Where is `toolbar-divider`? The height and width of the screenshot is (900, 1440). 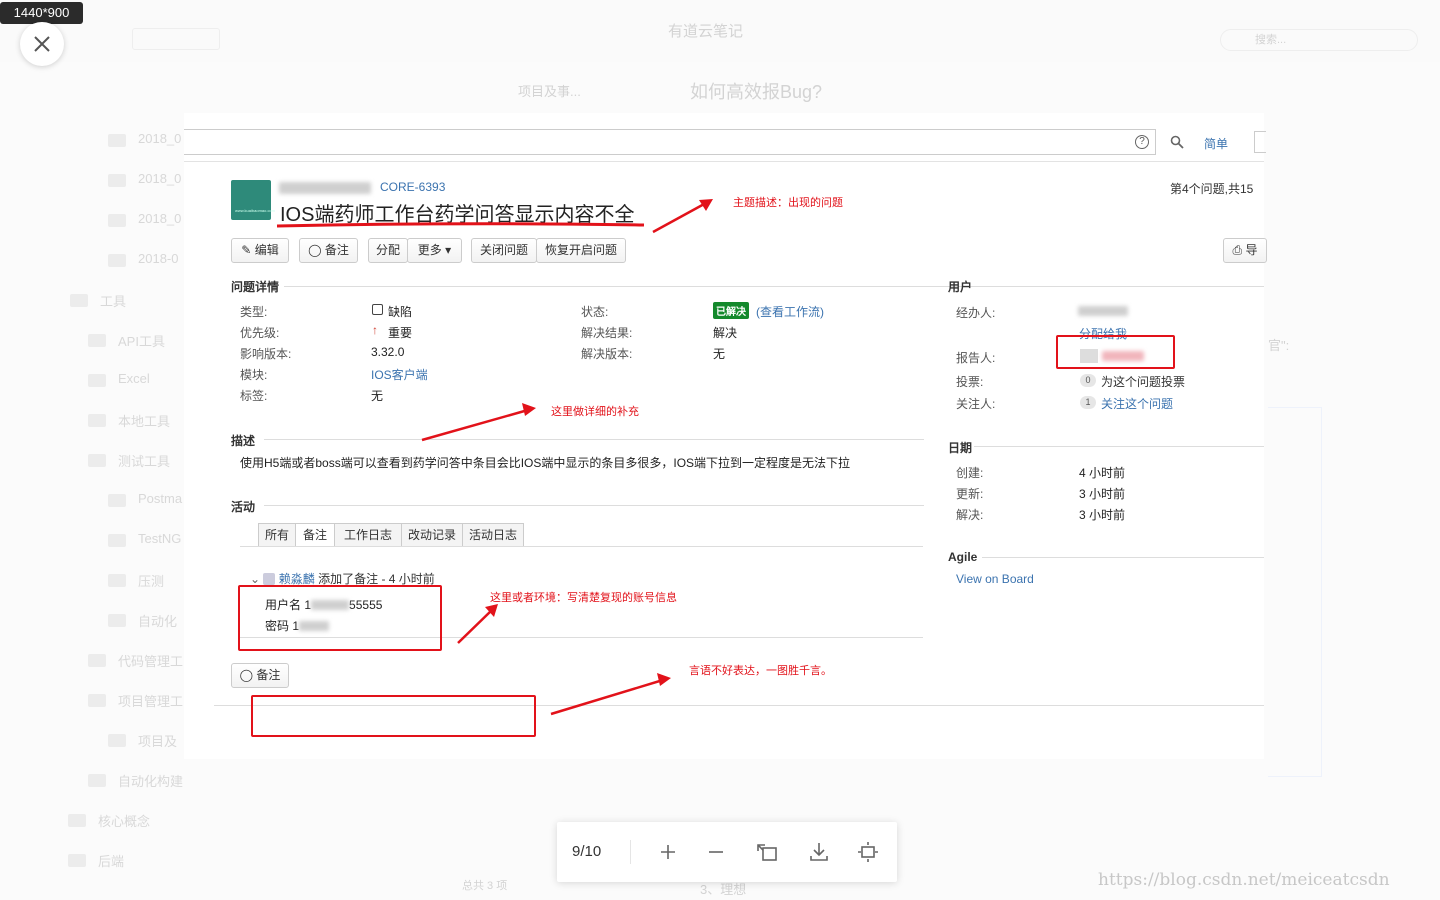
toolbar-divider is located at coordinates (630, 852).